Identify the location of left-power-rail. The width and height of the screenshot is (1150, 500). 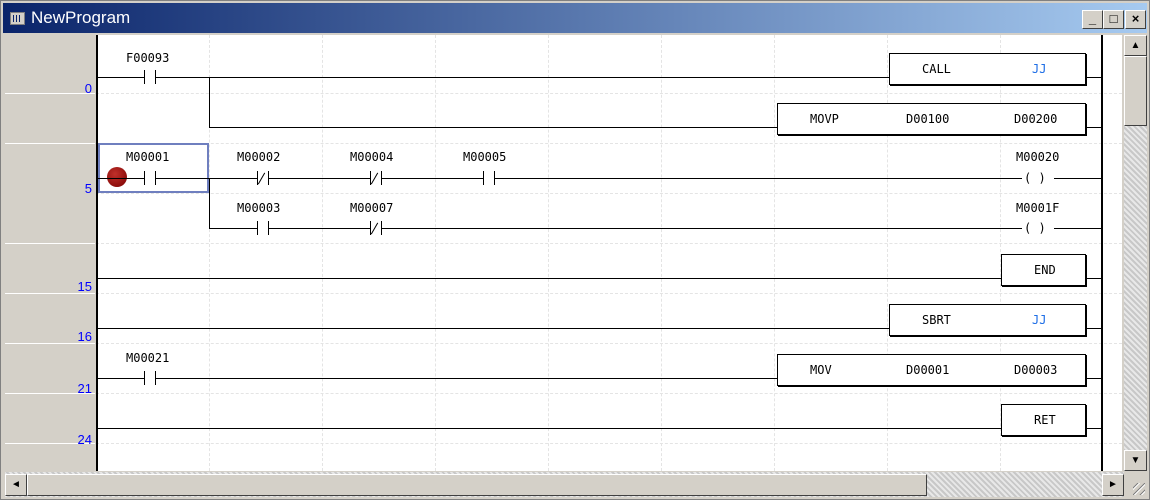
(97, 253).